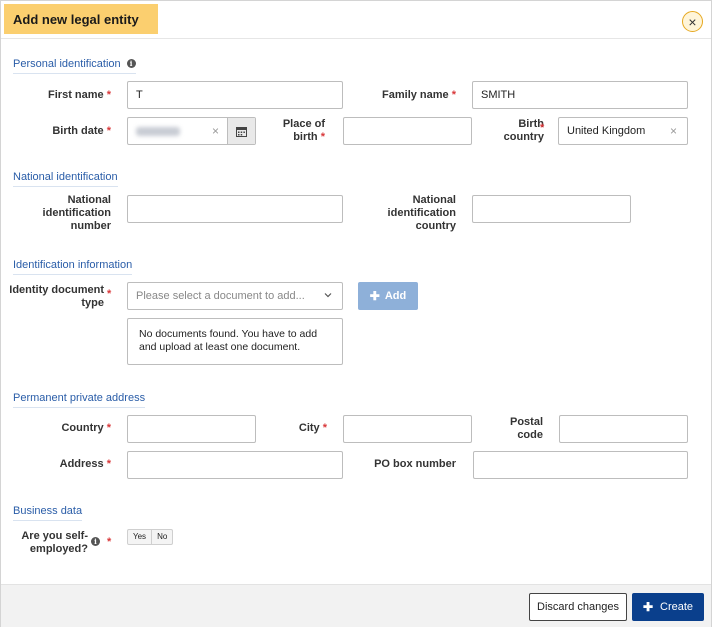 This screenshot has height=627, width=712. Describe the element at coordinates (328, 295) in the screenshot. I see `chevron-down-icon` at that location.